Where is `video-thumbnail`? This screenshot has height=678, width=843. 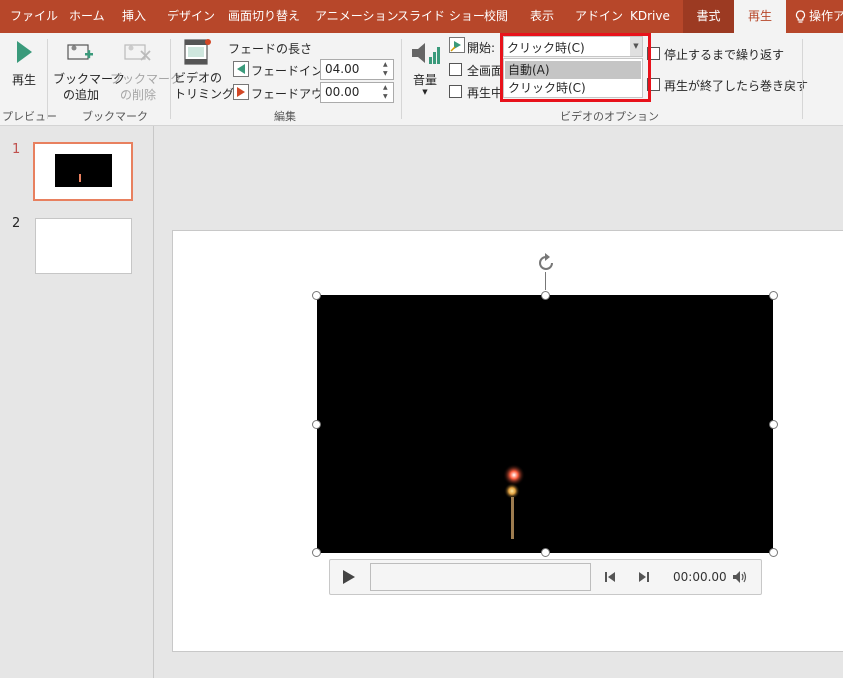 video-thumbnail is located at coordinates (83, 170).